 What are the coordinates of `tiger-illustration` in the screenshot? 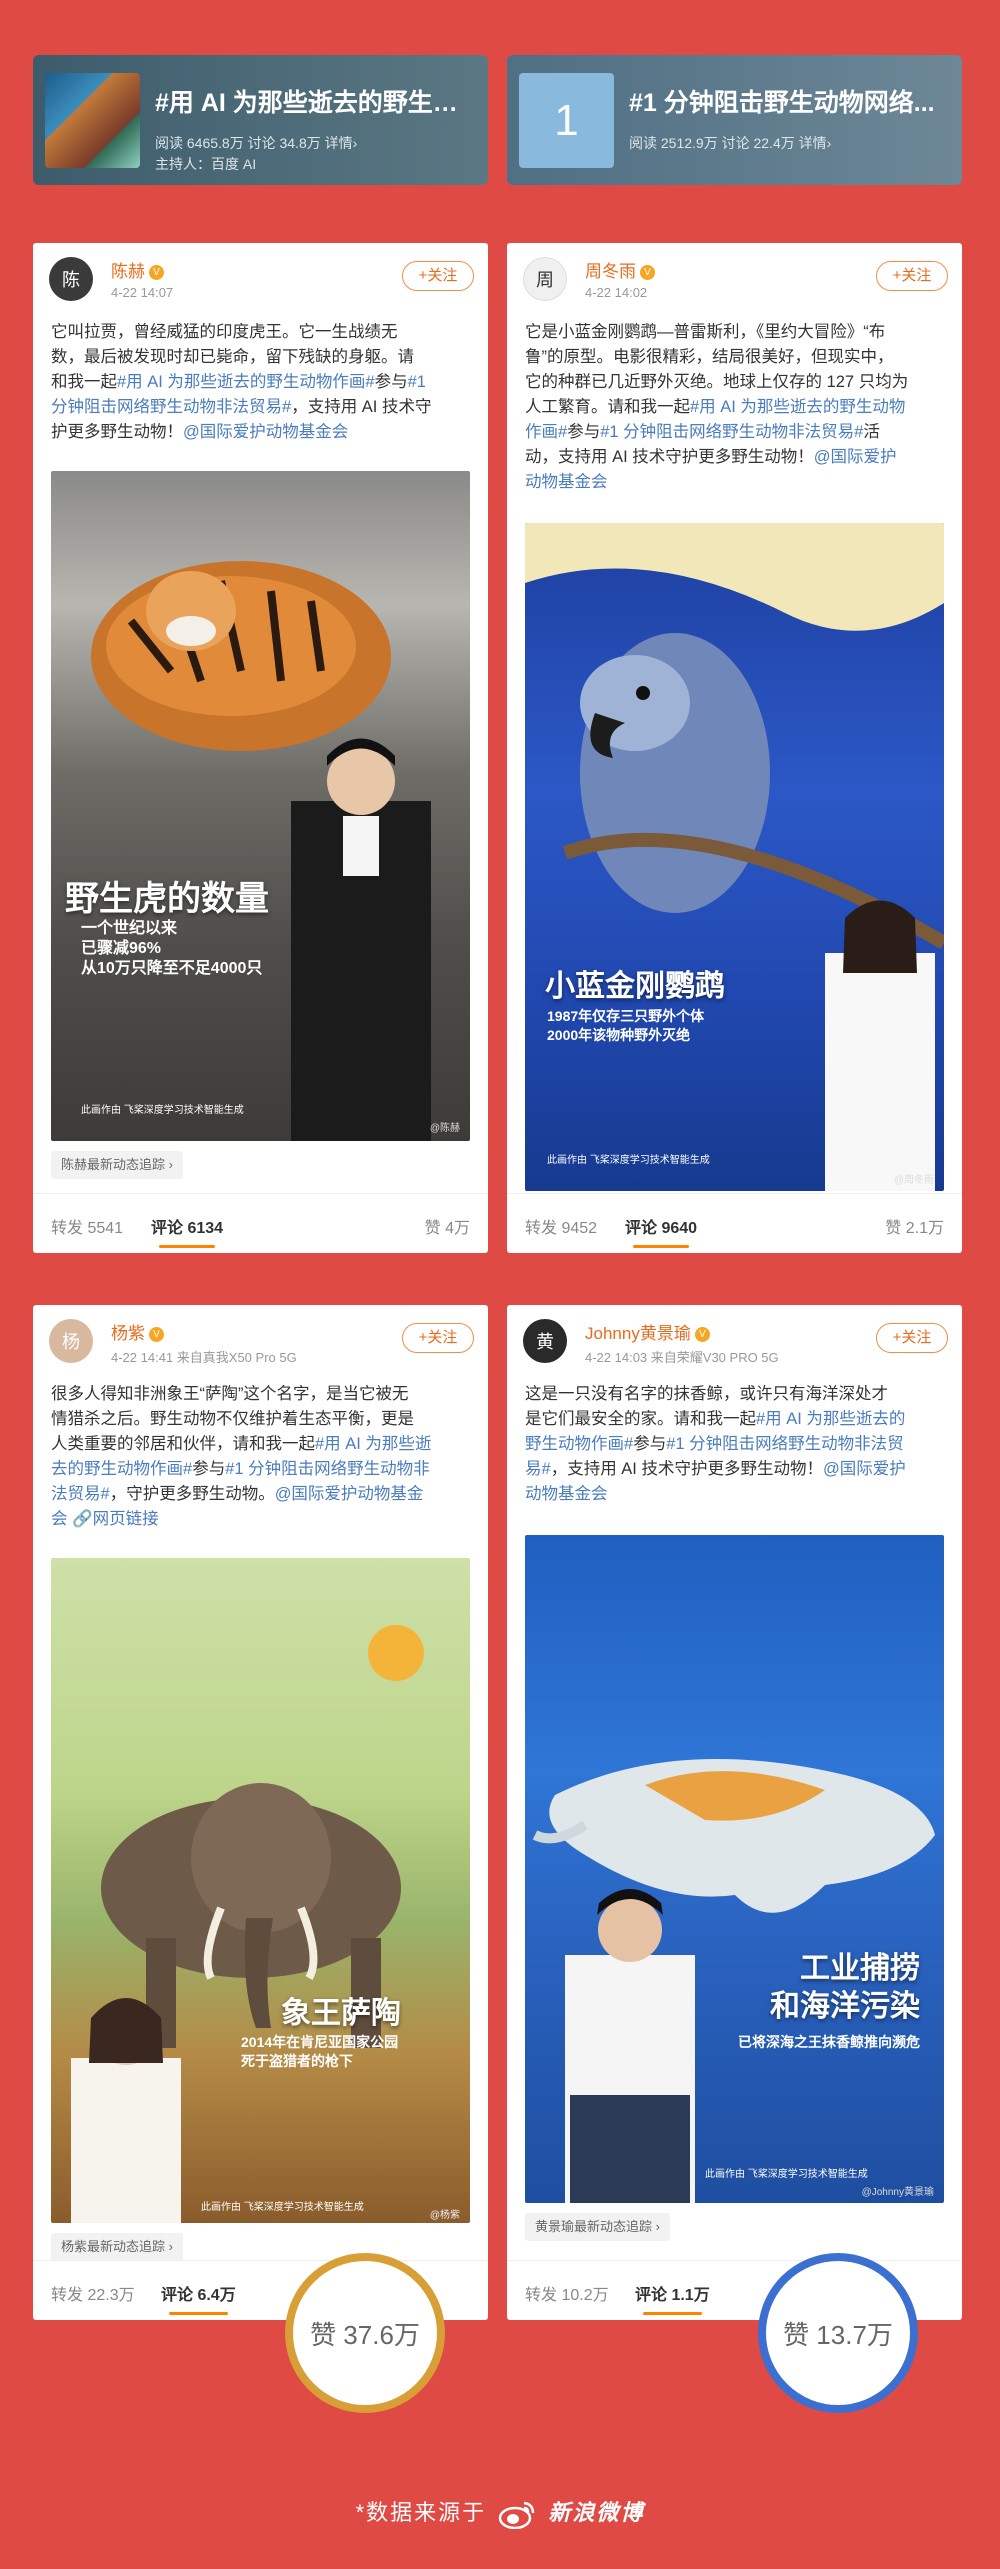 It's located at (261, 851).